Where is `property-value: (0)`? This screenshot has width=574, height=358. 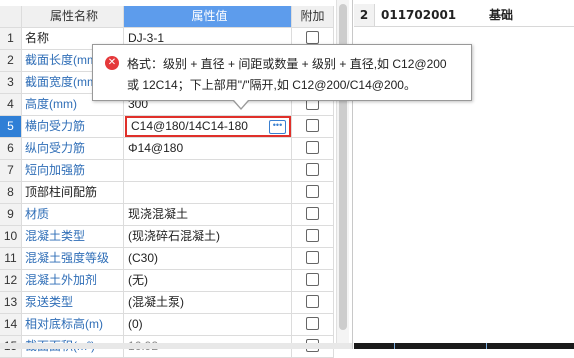 property-value: (0) is located at coordinates (208, 324).